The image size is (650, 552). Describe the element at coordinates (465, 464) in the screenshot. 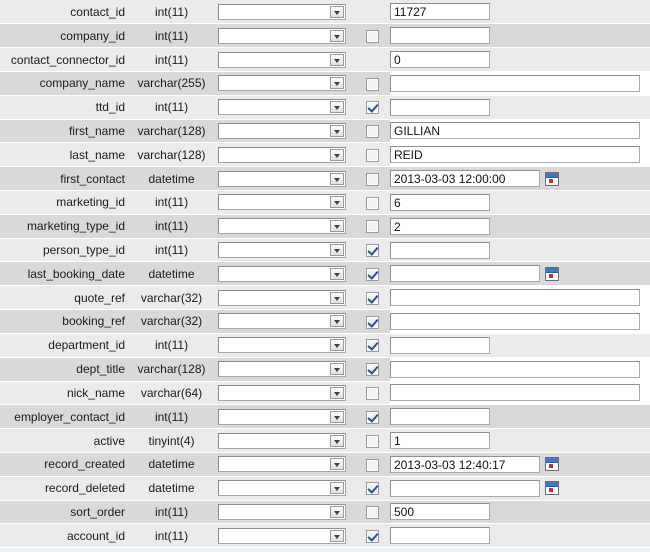

I see `value-input: 2013-03-03 12:40:17` at that location.